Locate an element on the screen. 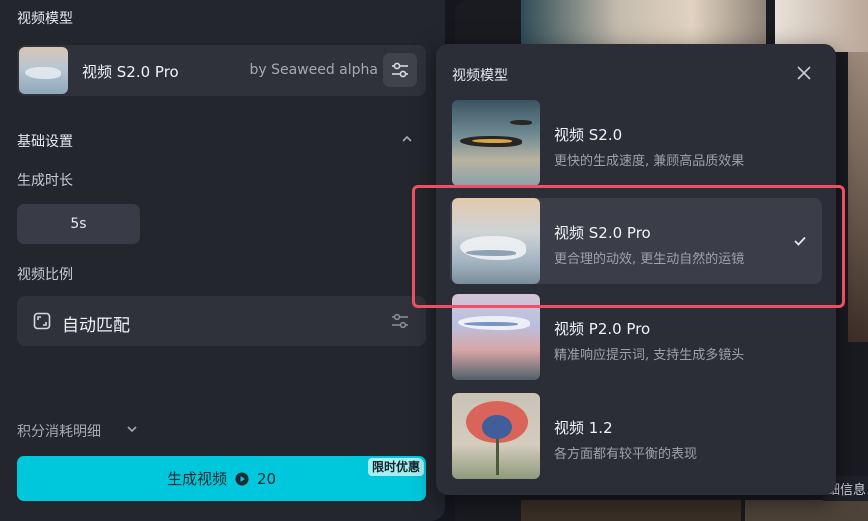 The image size is (868, 521). credit-icon is located at coordinates (242, 478).